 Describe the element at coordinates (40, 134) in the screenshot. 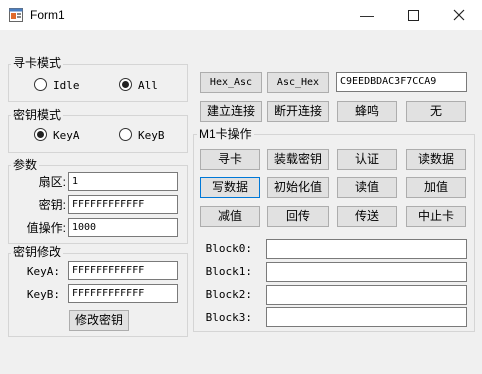

I see `radio-keya-circle` at that location.